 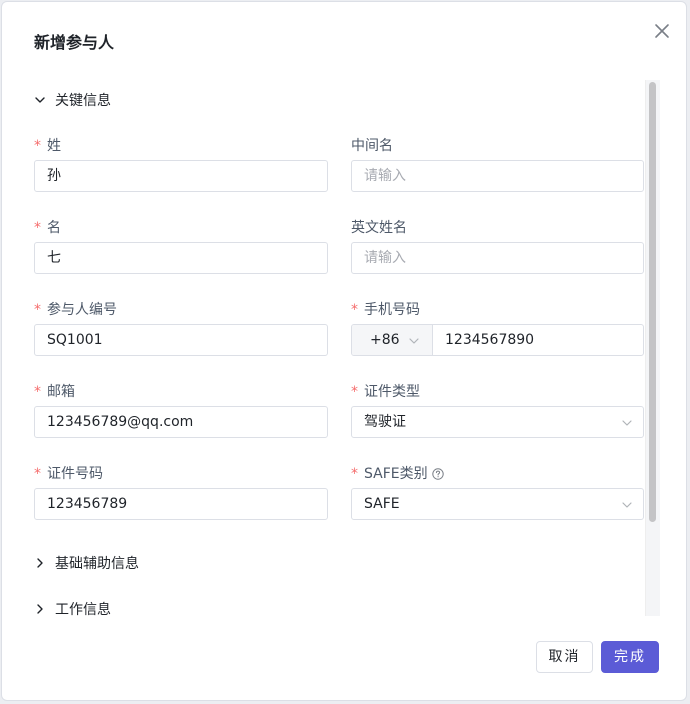 What do you see at coordinates (372, 146) in the screenshot?
I see `middle-name-label: 中间名` at bounding box center [372, 146].